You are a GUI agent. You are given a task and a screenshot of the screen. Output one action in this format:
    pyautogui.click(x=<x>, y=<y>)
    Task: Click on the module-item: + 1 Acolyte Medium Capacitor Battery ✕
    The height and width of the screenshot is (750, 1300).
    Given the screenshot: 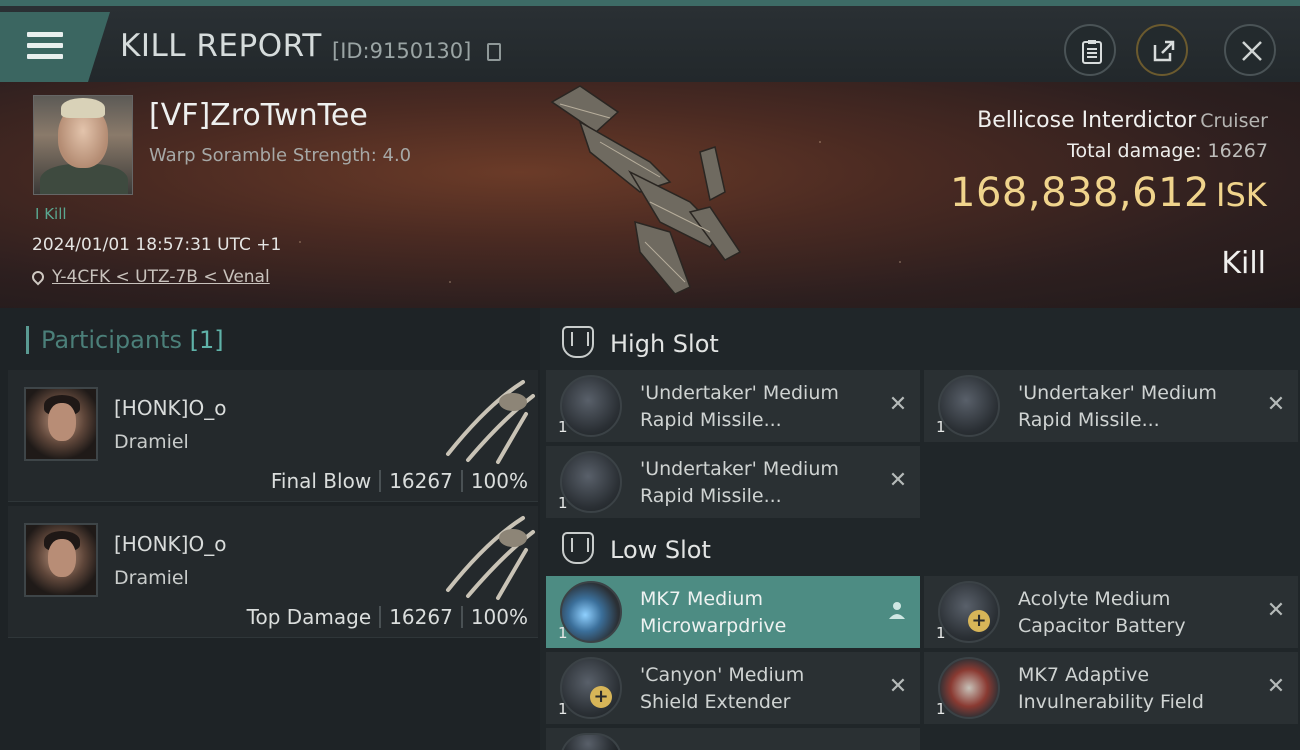 What is the action you would take?
    pyautogui.click(x=1111, y=612)
    